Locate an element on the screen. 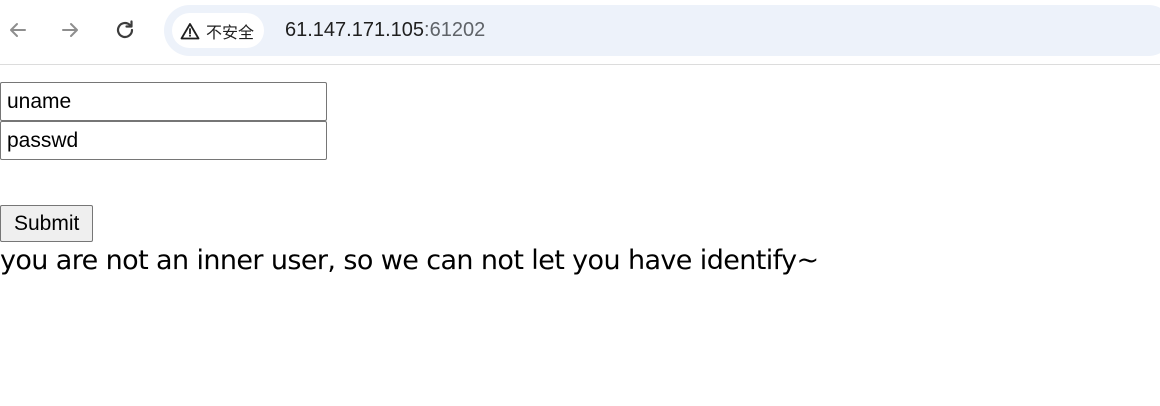 This screenshot has height=406, width=1160. address-bar: 不安全 61.147.171.105:61202 is located at coordinates (662, 30).